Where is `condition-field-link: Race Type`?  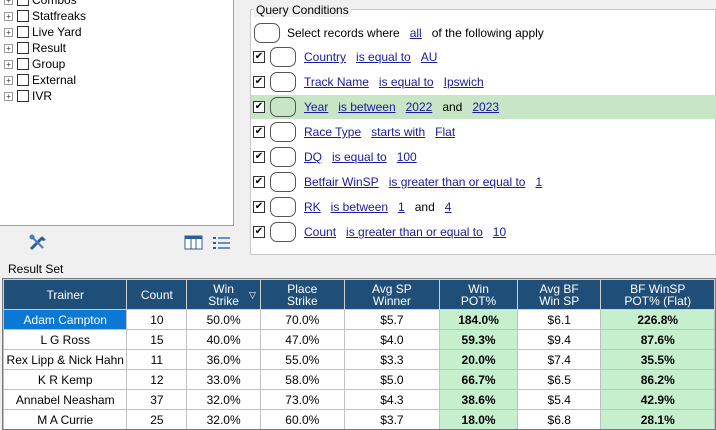 condition-field-link: Race Type is located at coordinates (332, 132).